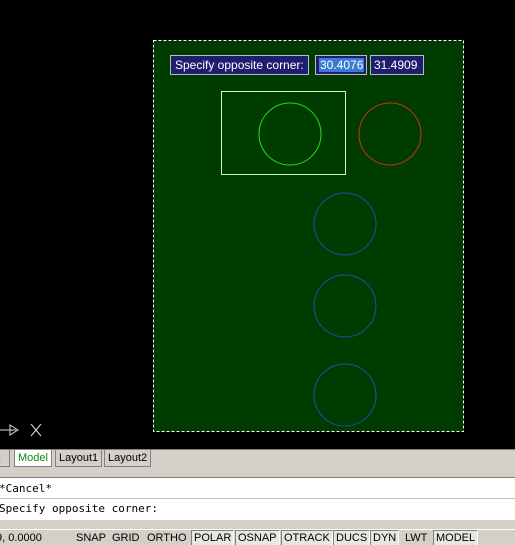  I want to click on model-space-toggle: MODEL, so click(456, 537).